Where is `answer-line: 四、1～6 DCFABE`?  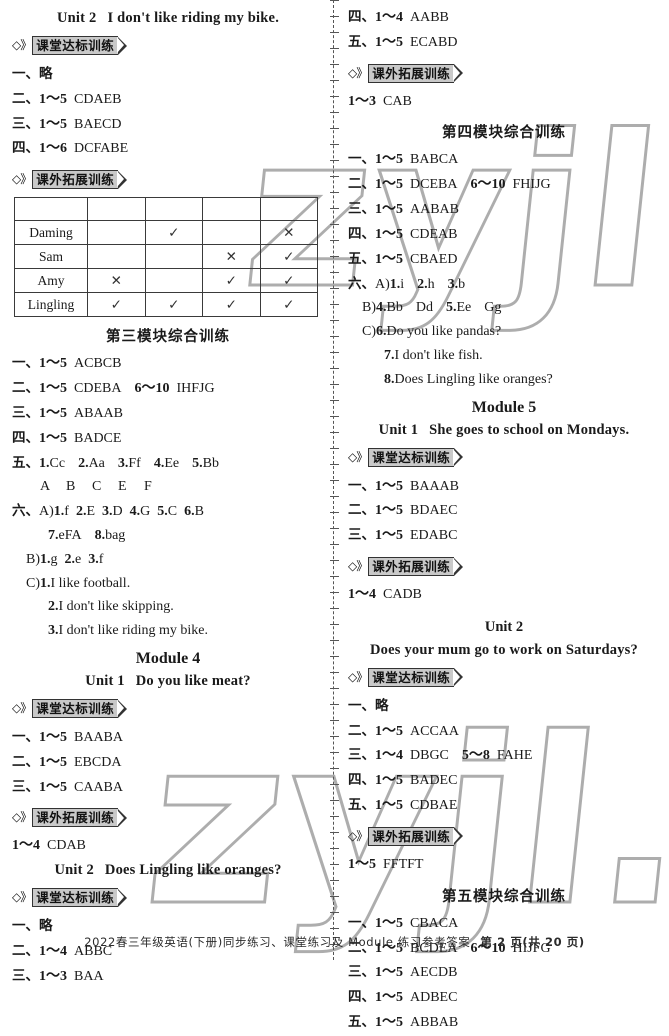 answer-line: 四、1～6 DCFABE is located at coordinates (70, 148).